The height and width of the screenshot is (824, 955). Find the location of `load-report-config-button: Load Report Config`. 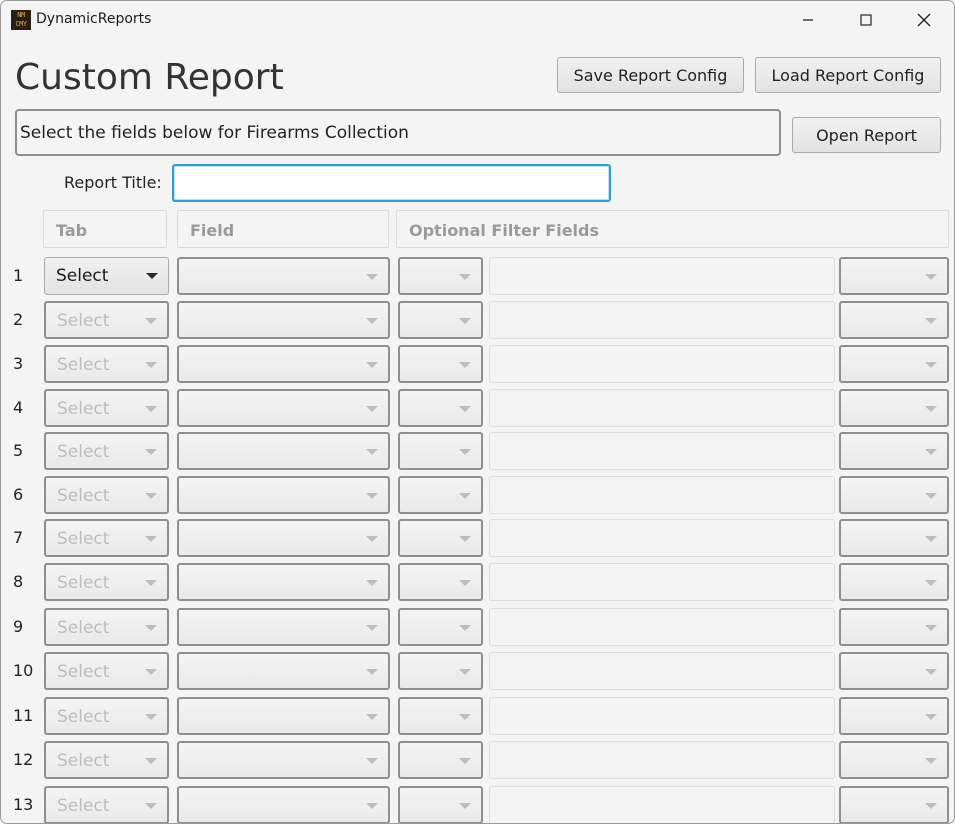

load-report-config-button: Load Report Config is located at coordinates (848, 75).